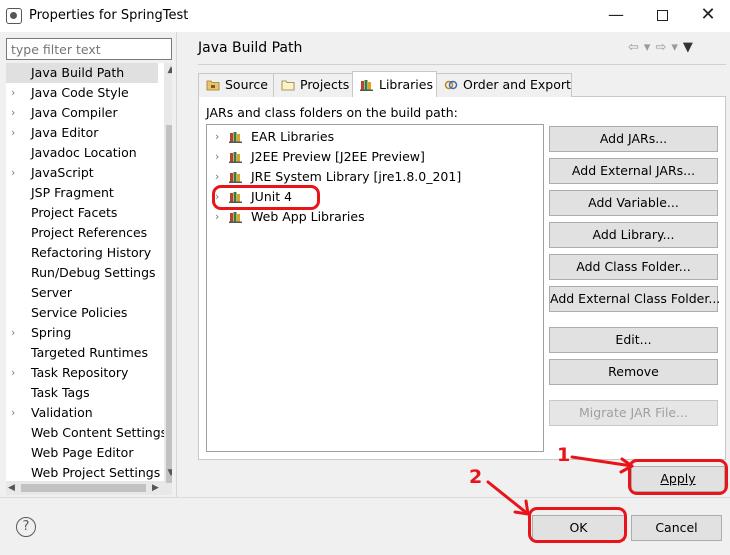 The image size is (730, 555). I want to click on tree-item: Project References, so click(82, 233).